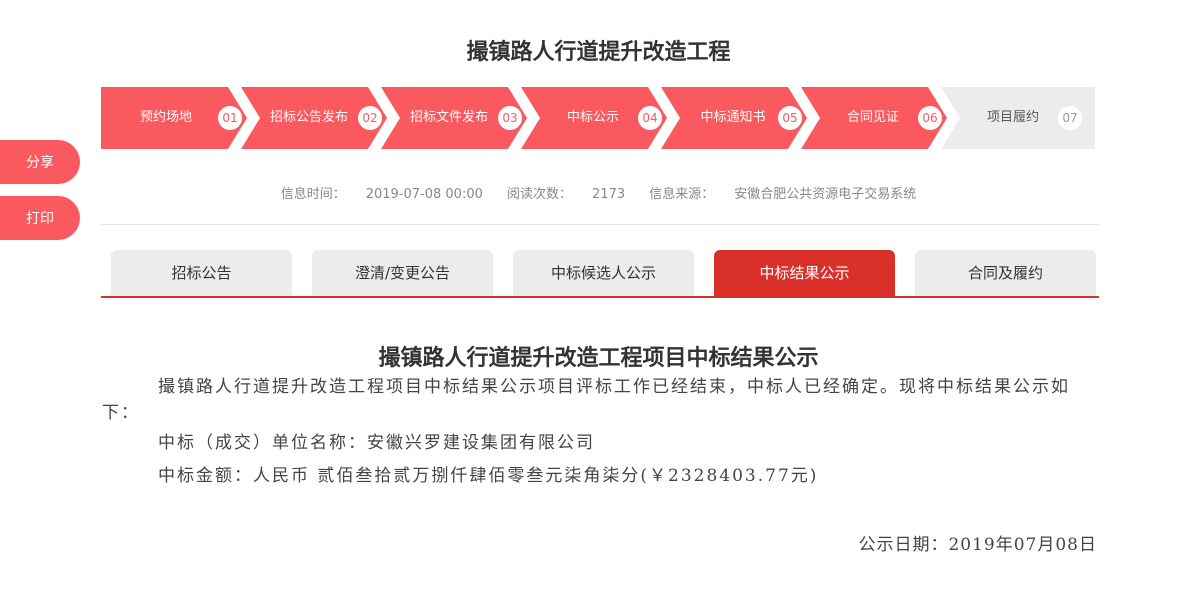 The width and height of the screenshot is (1197, 592). I want to click on tab-tender-notice: 招标公告, so click(201, 273).